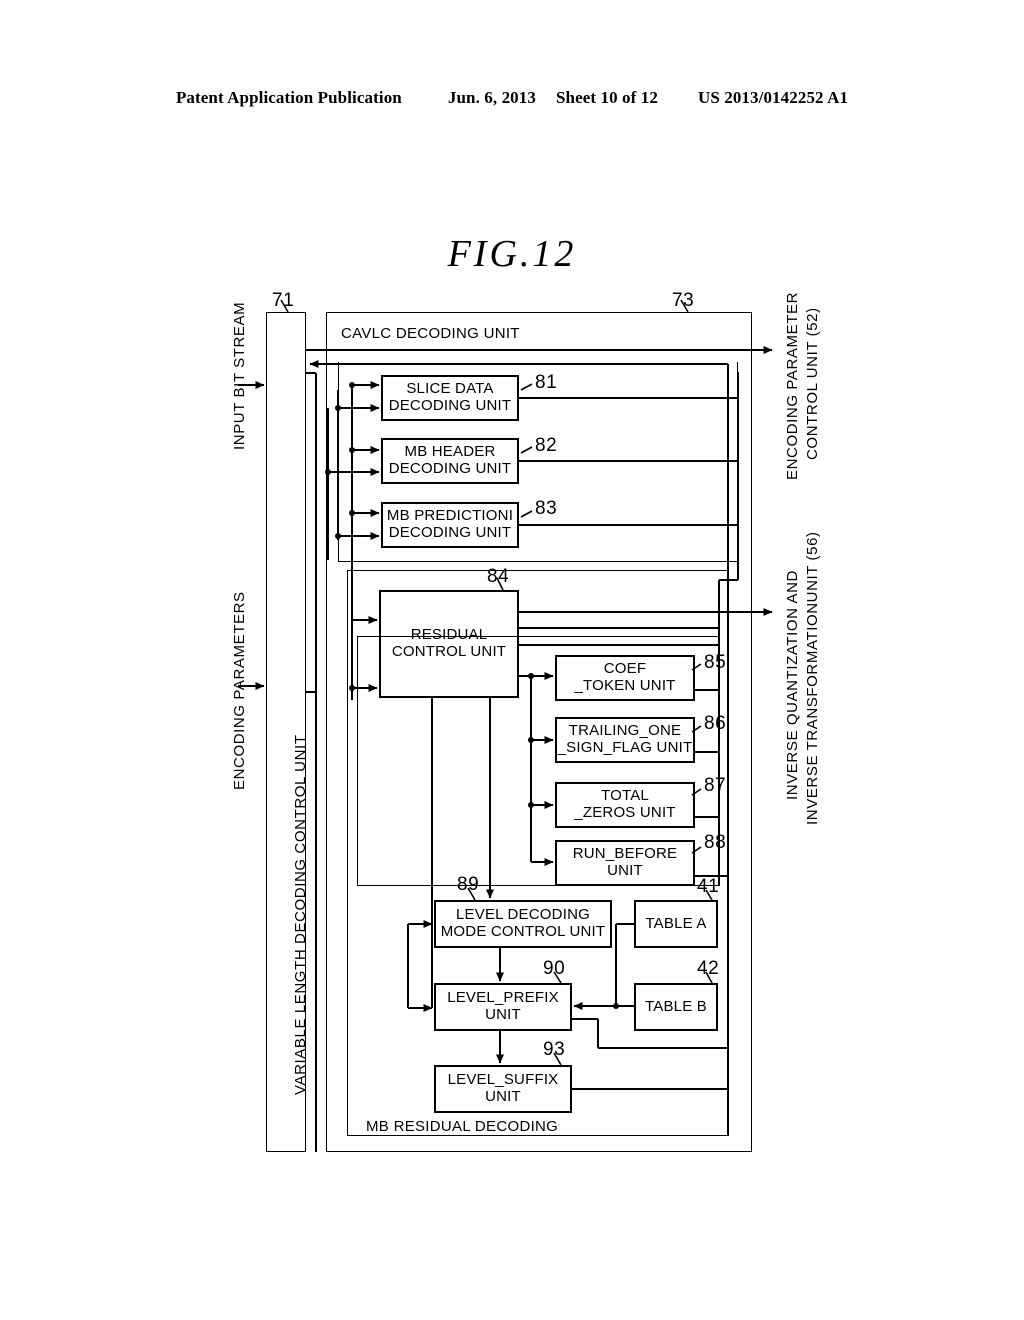 This screenshot has height=1320, width=1024. I want to click on block-total-zeros-unit: TOTAL _ZEROS UNIT, so click(625, 805).